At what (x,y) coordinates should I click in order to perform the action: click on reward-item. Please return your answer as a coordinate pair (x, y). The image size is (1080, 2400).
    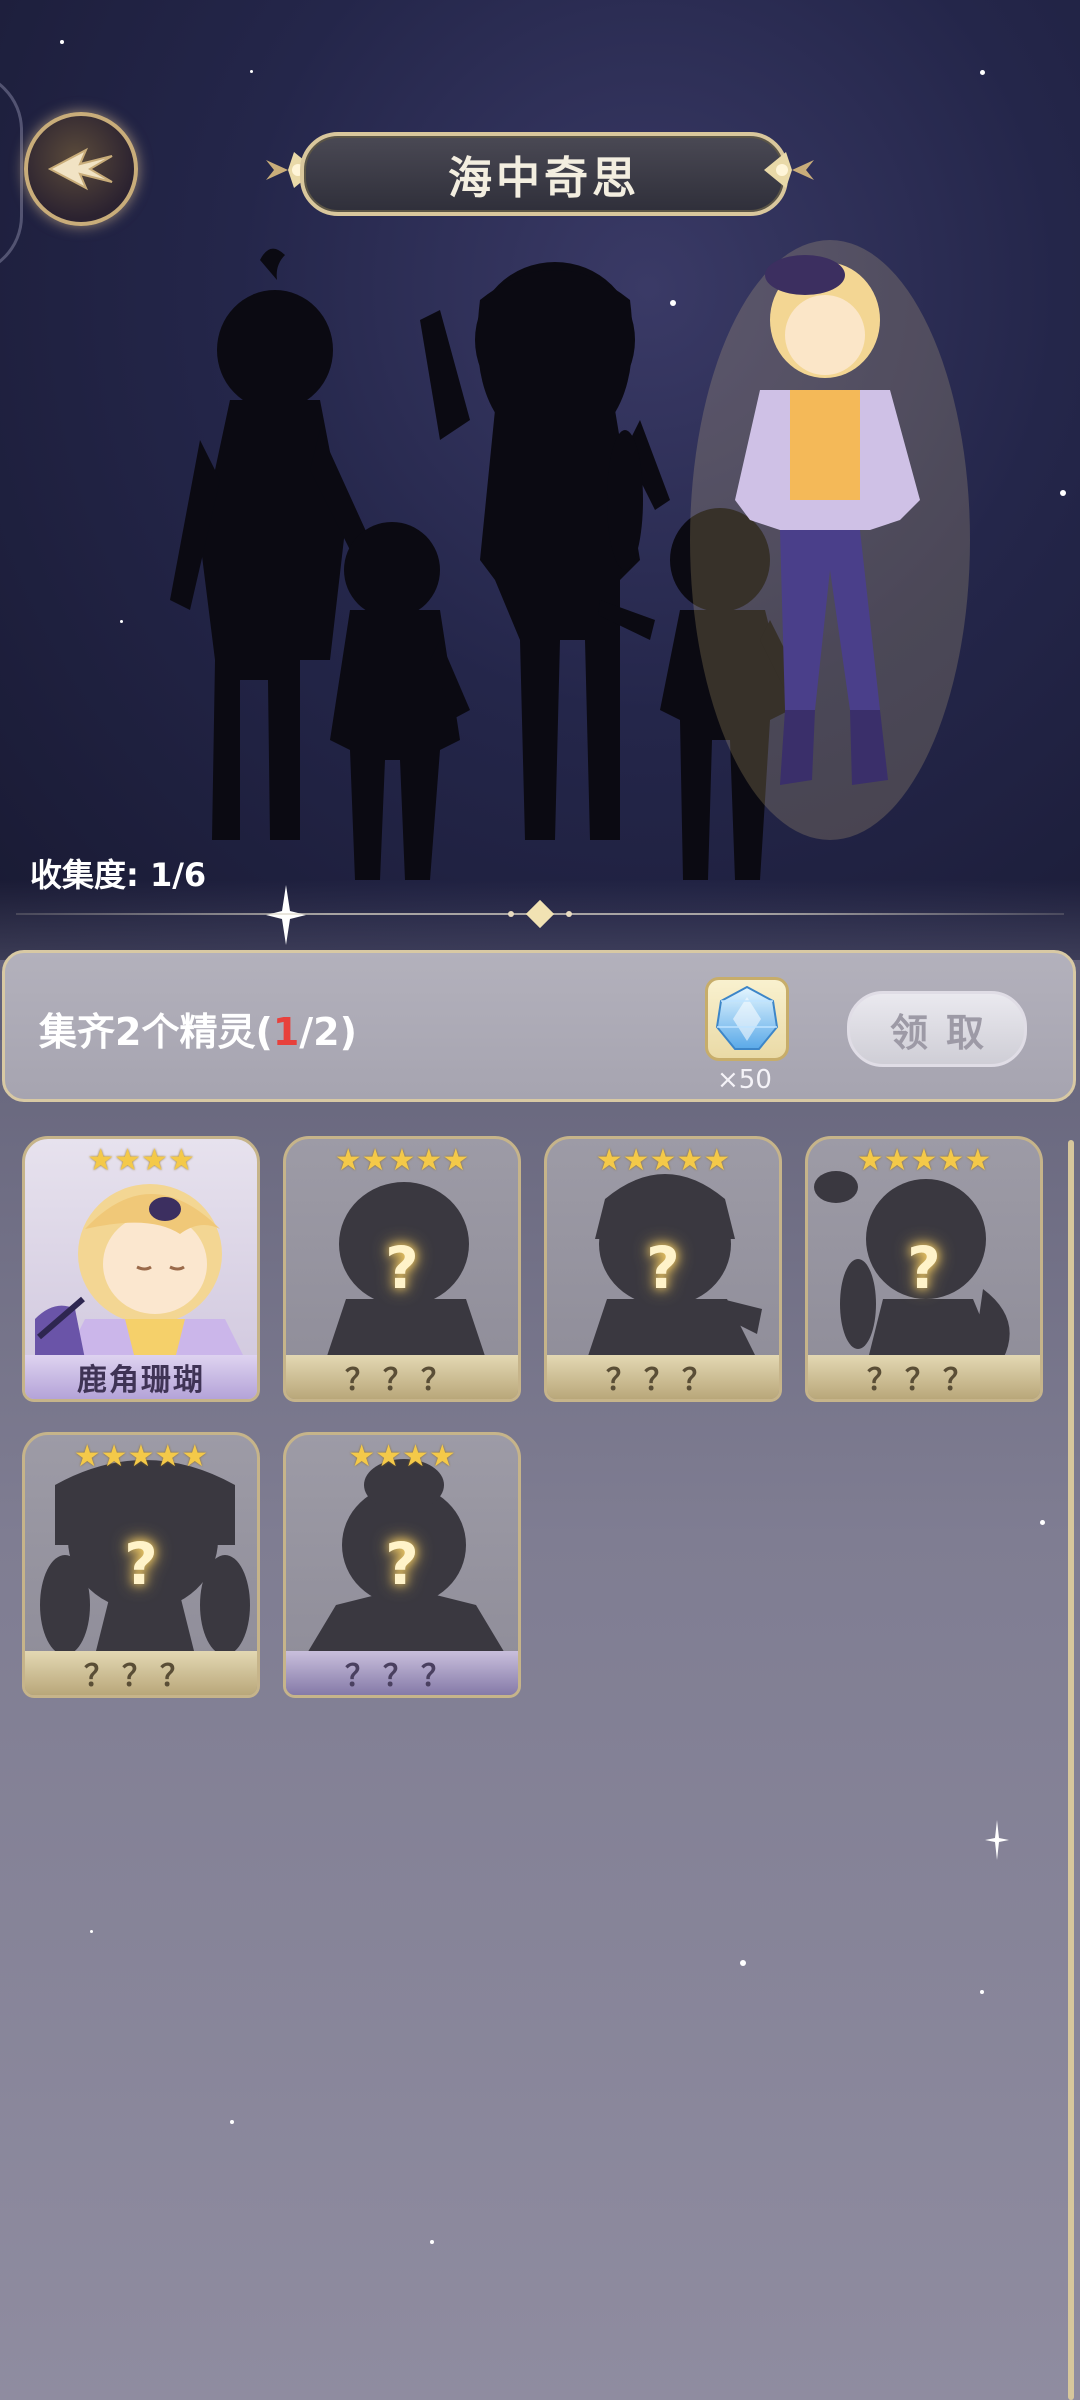
    Looking at the image, I should click on (747, 1019).